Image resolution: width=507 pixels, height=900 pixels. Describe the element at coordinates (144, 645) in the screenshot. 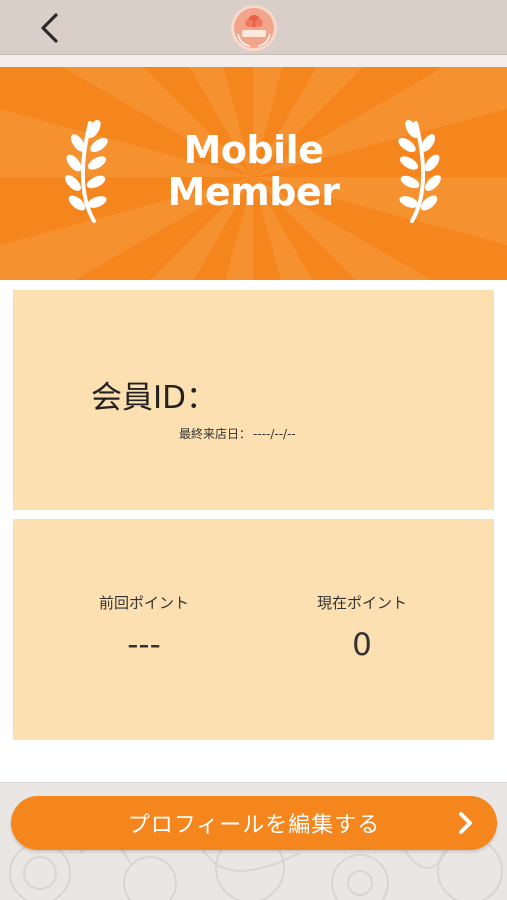

I see `previous-points-value: ---` at that location.